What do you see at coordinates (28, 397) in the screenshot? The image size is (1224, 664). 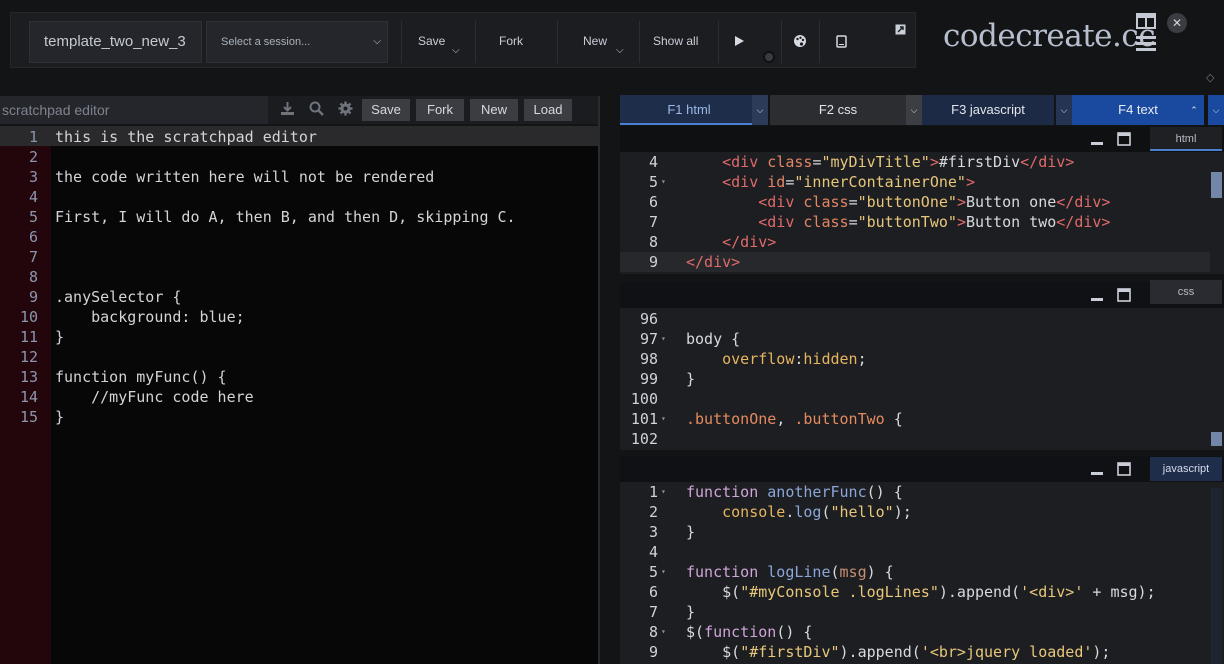 I see `line-number: 14` at bounding box center [28, 397].